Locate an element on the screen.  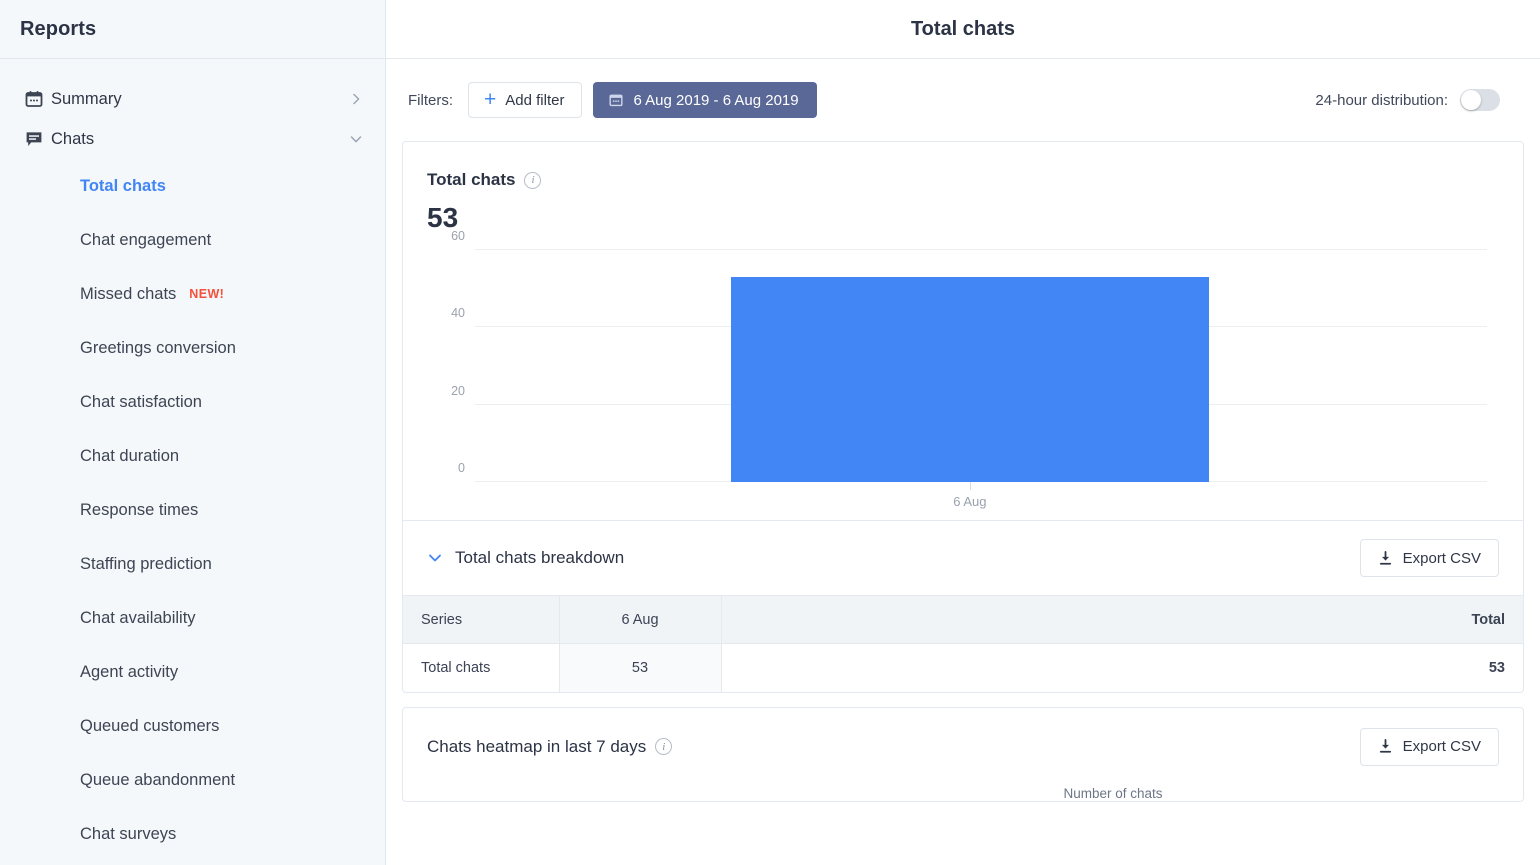
date-range-button: 6 Aug 2019 - 6 Aug 2019 is located at coordinates (705, 100).